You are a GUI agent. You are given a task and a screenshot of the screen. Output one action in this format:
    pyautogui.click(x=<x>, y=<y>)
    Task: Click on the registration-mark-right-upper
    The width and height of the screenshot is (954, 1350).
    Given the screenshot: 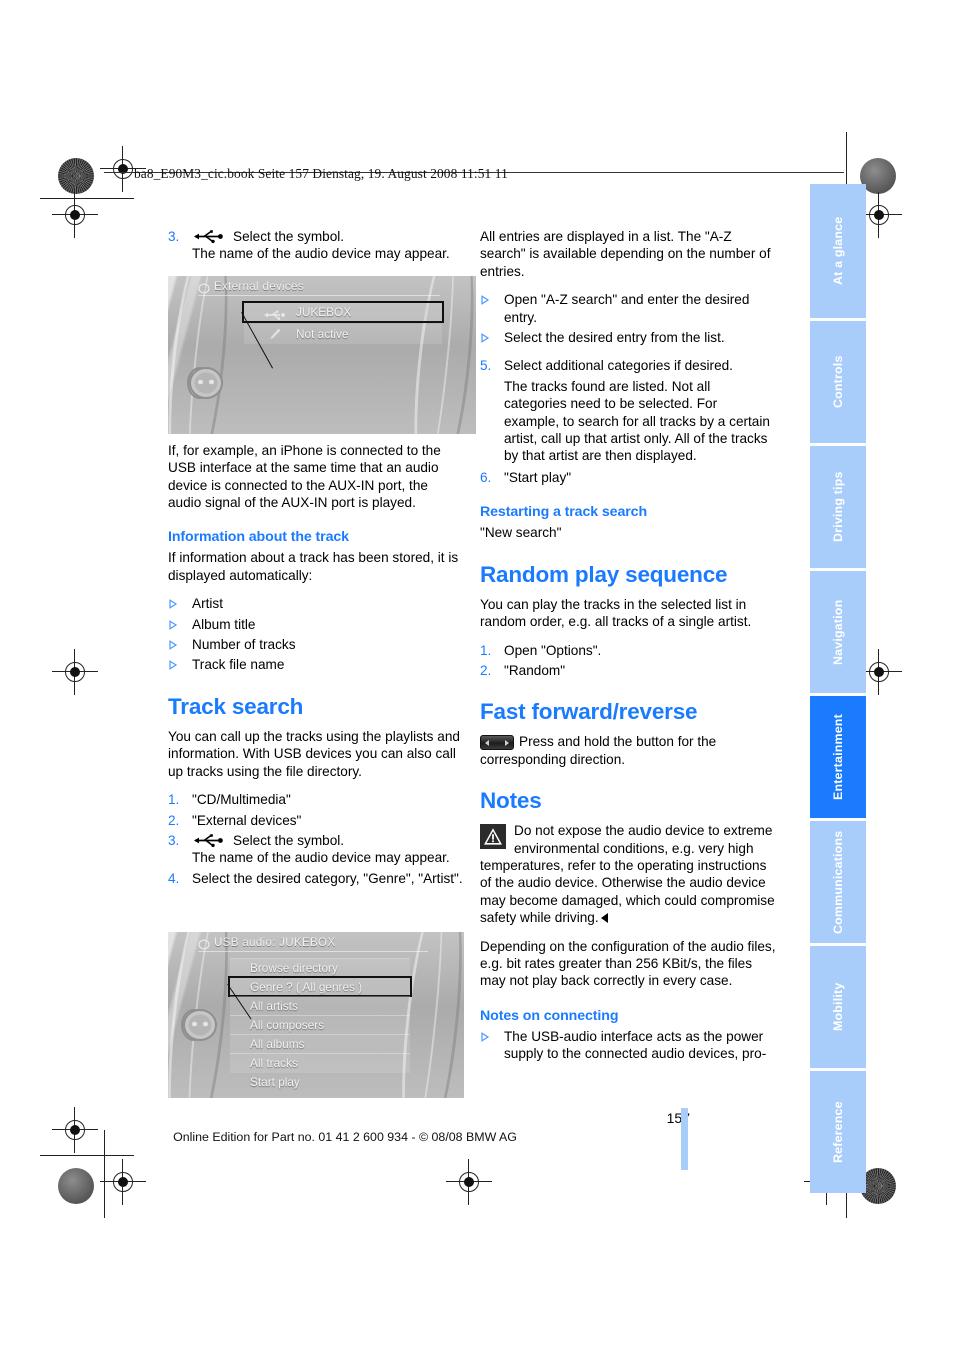 What is the action you would take?
    pyautogui.click(x=879, y=215)
    